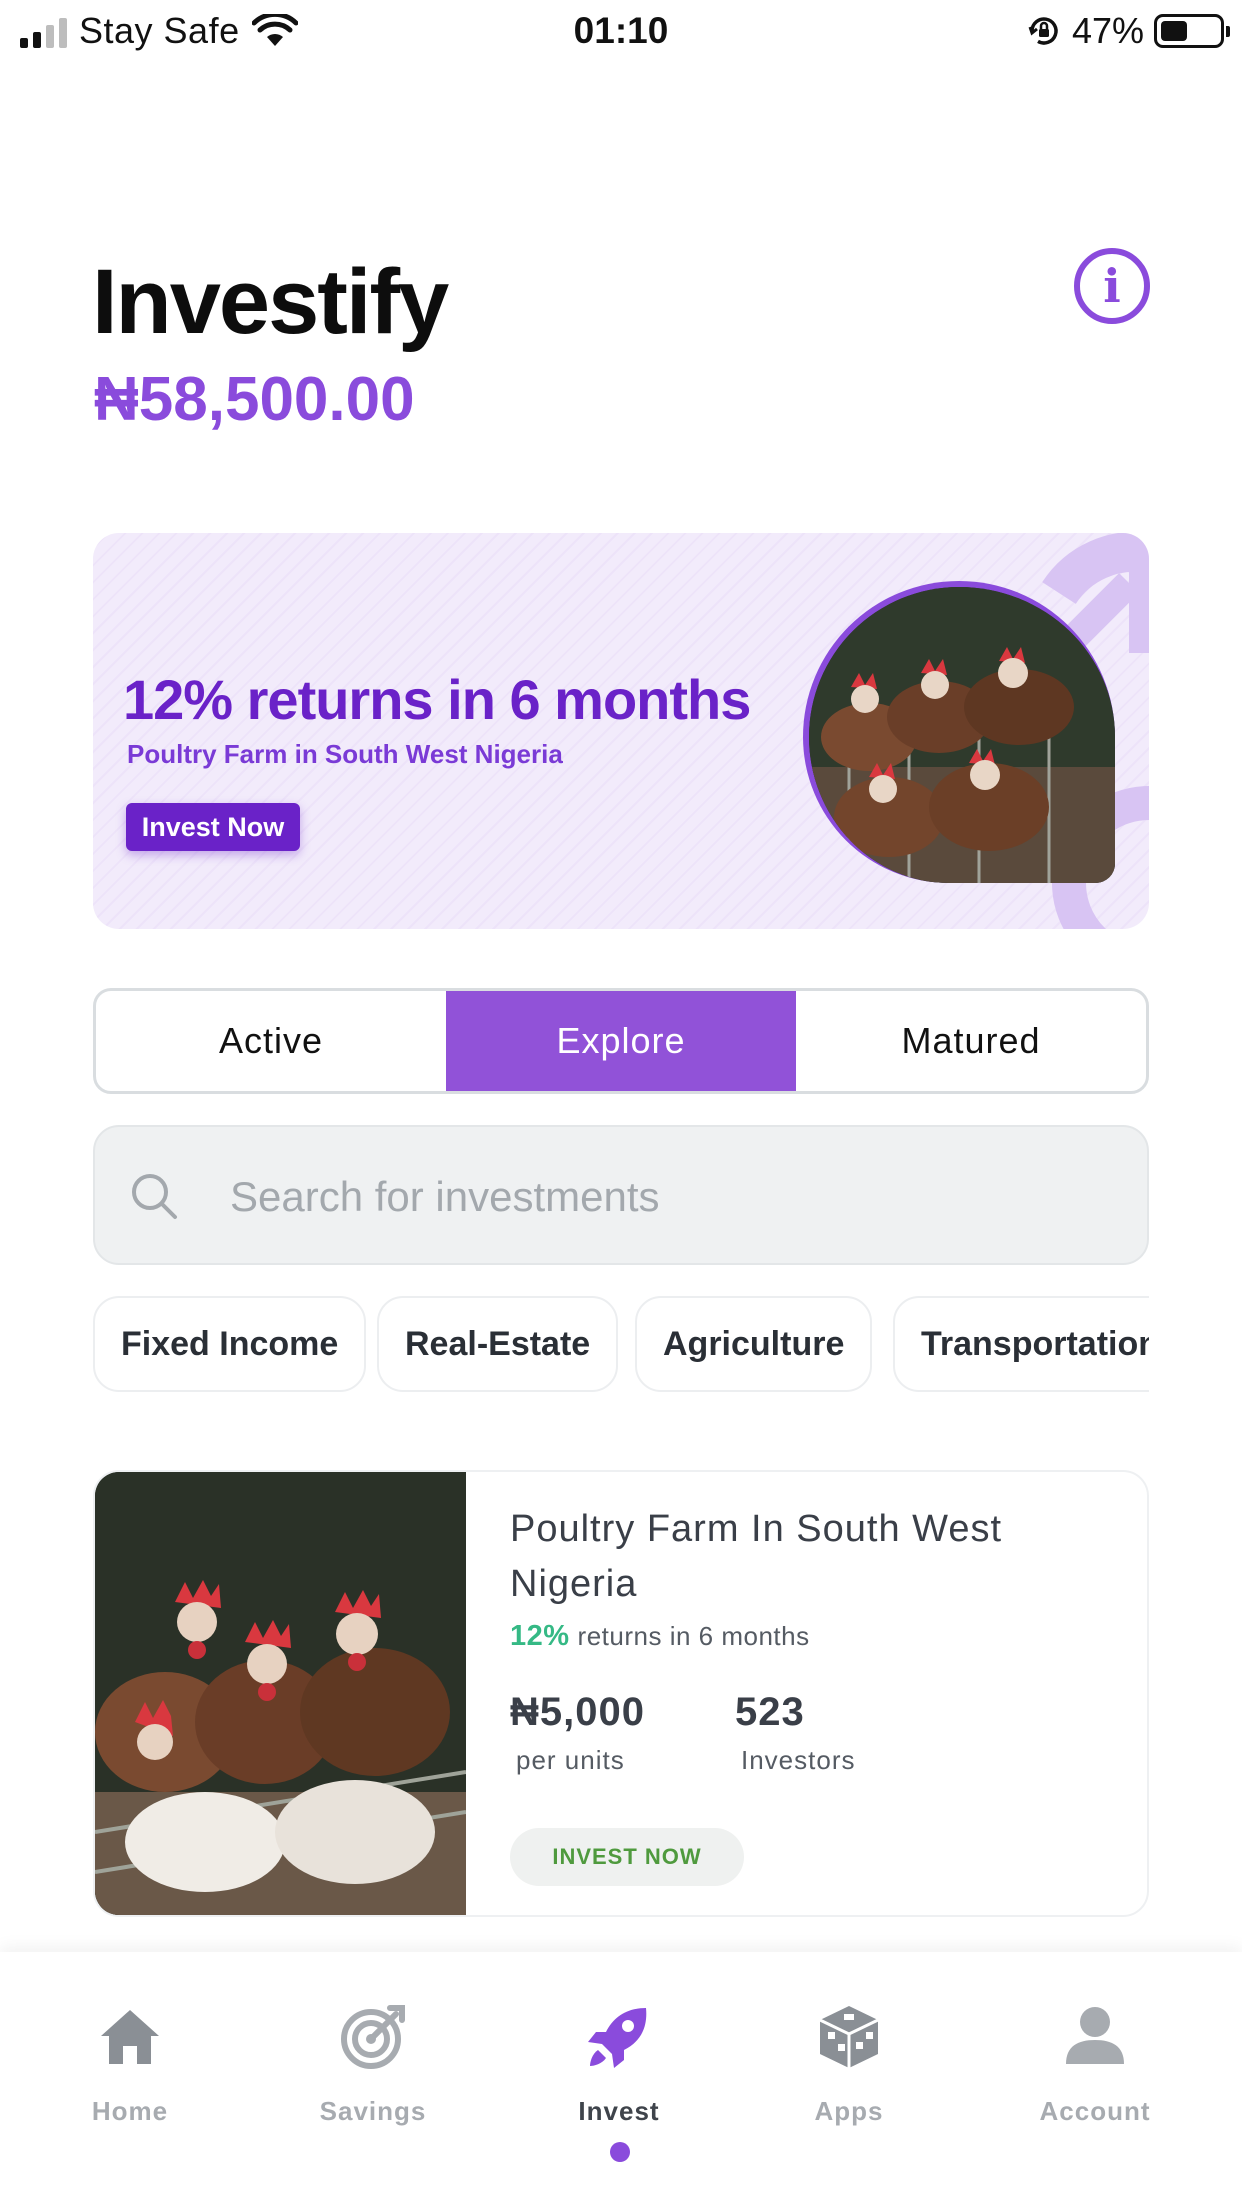 The width and height of the screenshot is (1242, 2208). Describe the element at coordinates (154, 1196) in the screenshot. I see `search-icon` at that location.